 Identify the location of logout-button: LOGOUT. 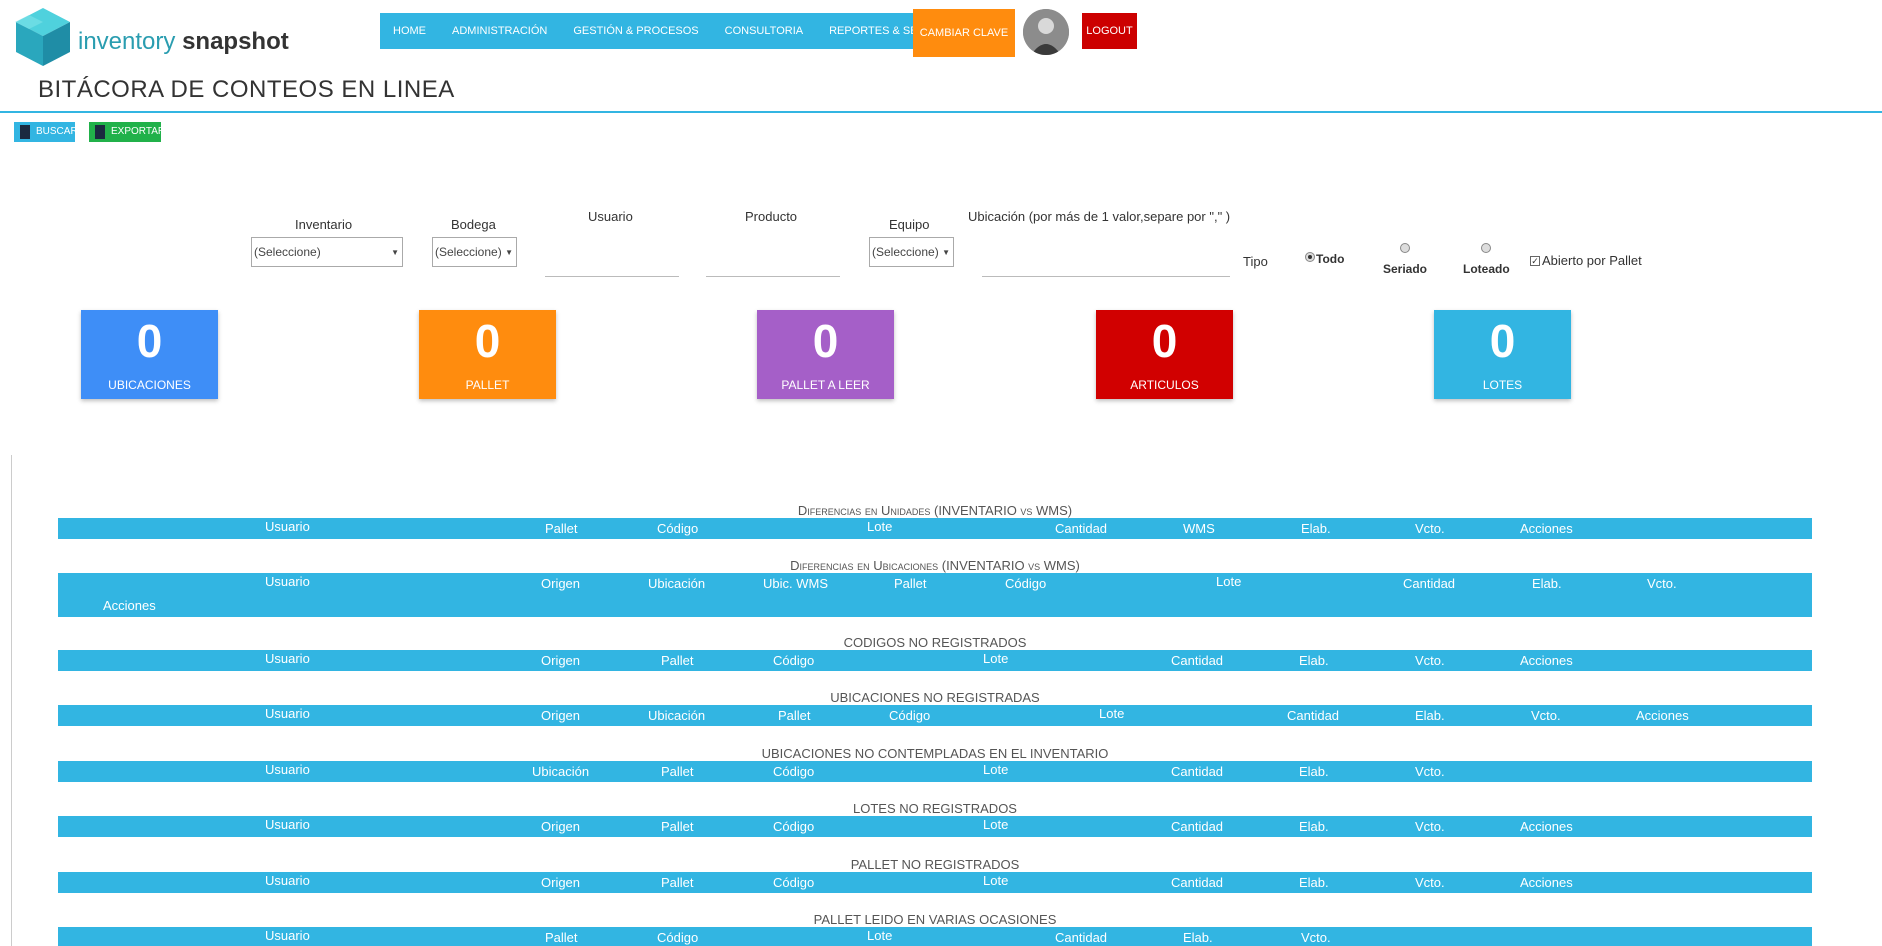
(1109, 31).